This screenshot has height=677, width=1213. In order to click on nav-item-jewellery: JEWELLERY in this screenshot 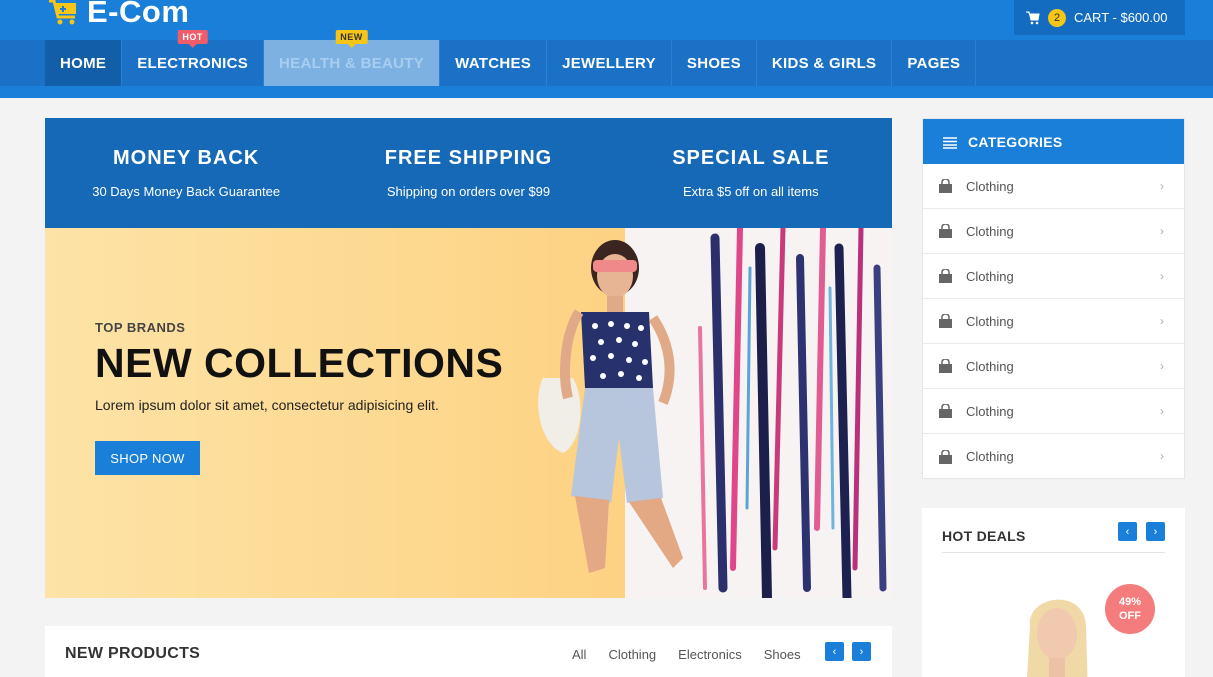, I will do `click(609, 63)`.